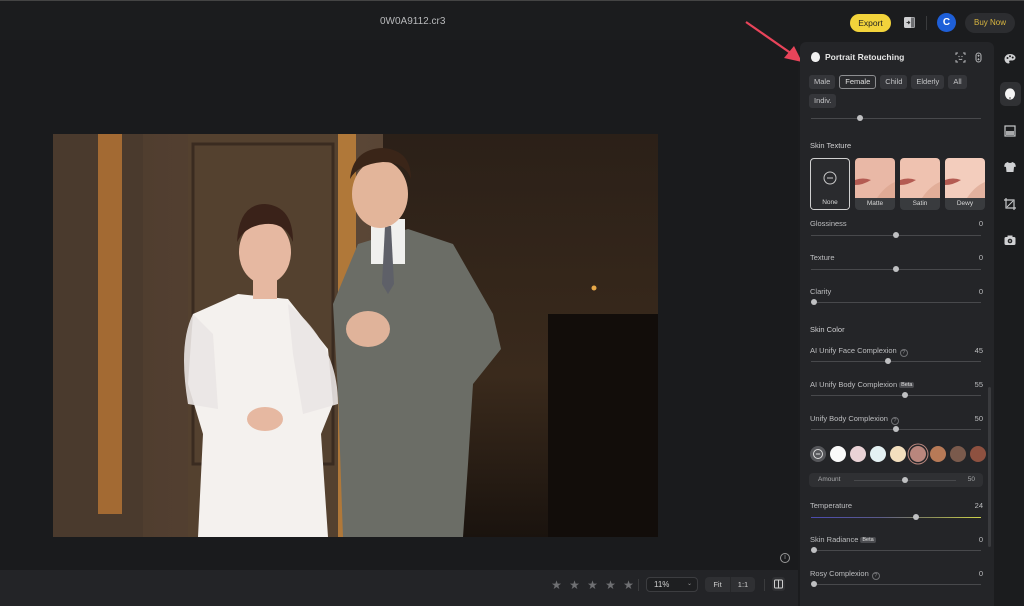 The width and height of the screenshot is (1024, 606). Describe the element at coordinates (965, 204) in the screenshot. I see `texture-option-label: Dewy` at that location.